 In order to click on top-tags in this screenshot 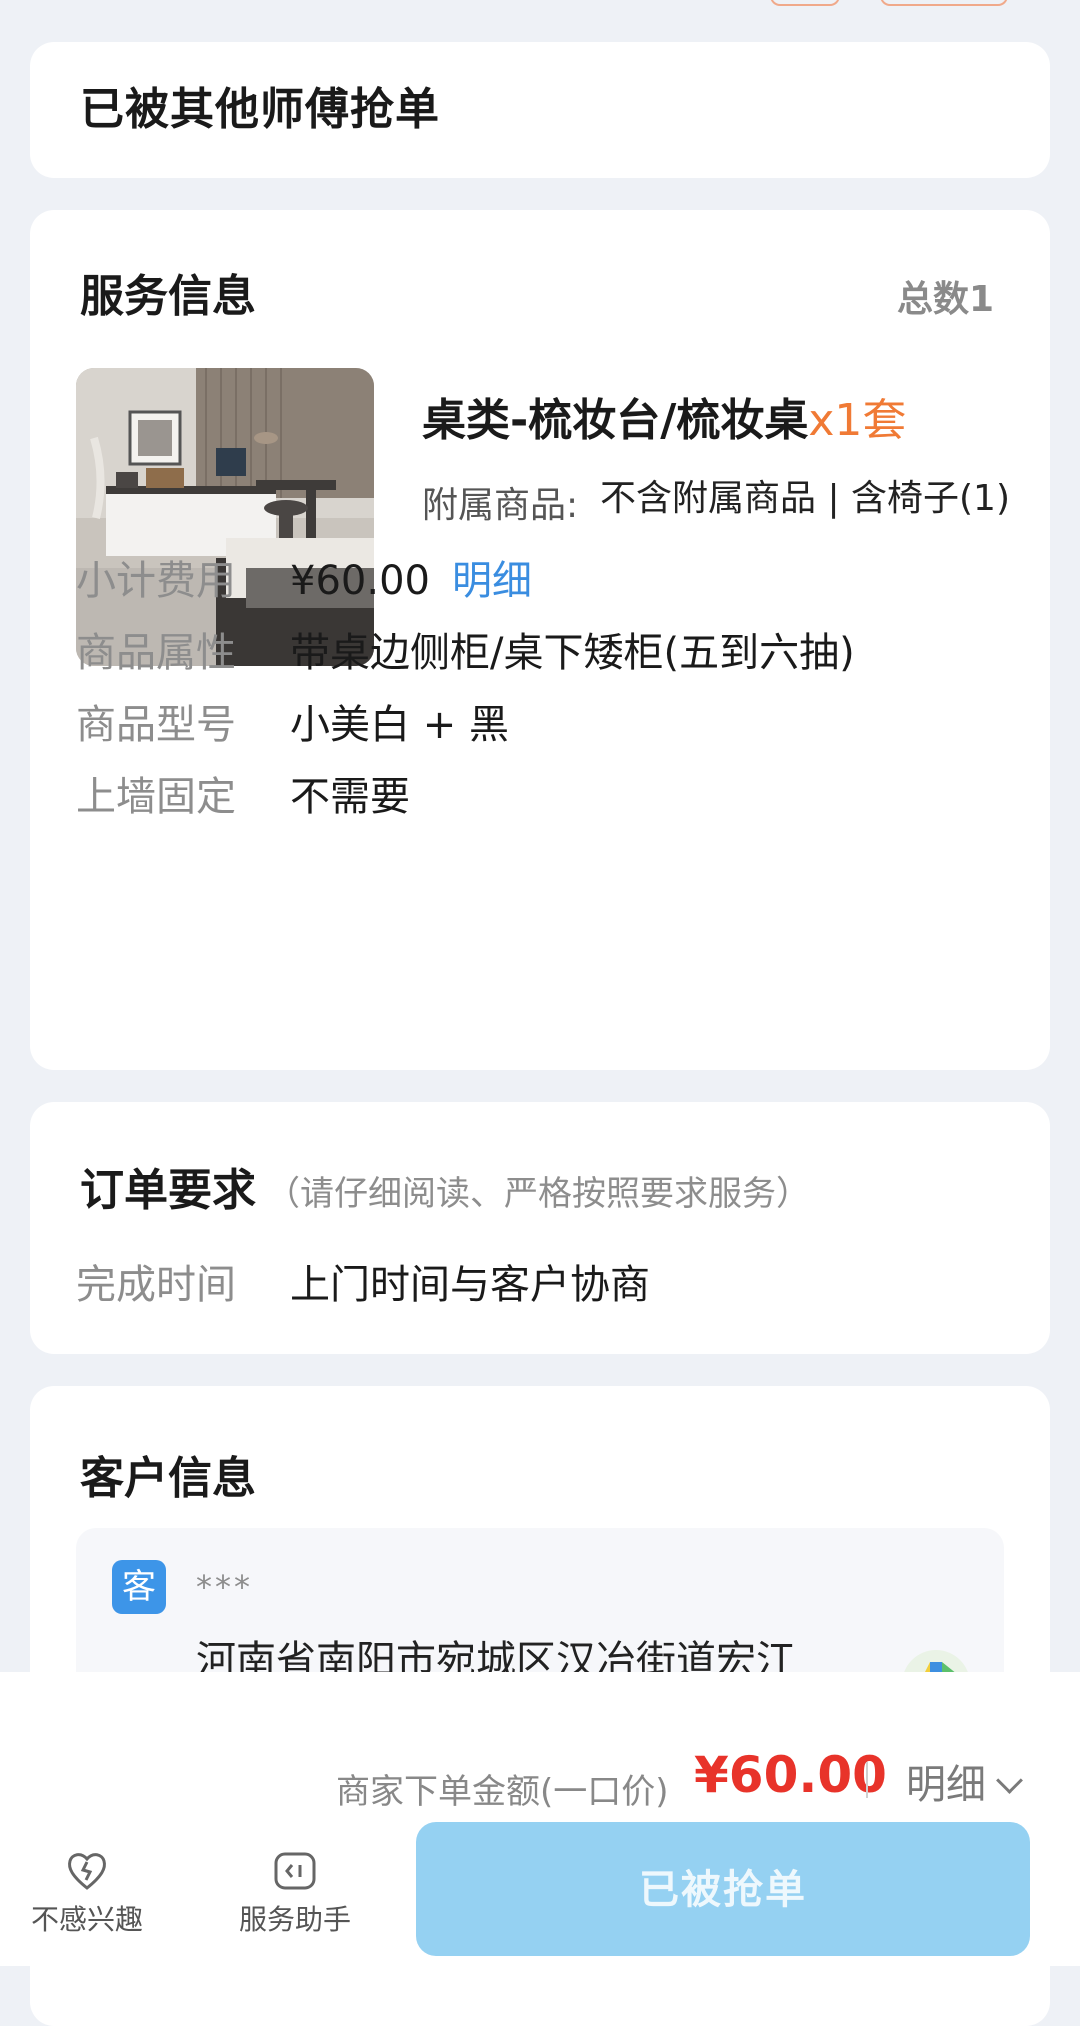, I will do `click(920, 3)`.